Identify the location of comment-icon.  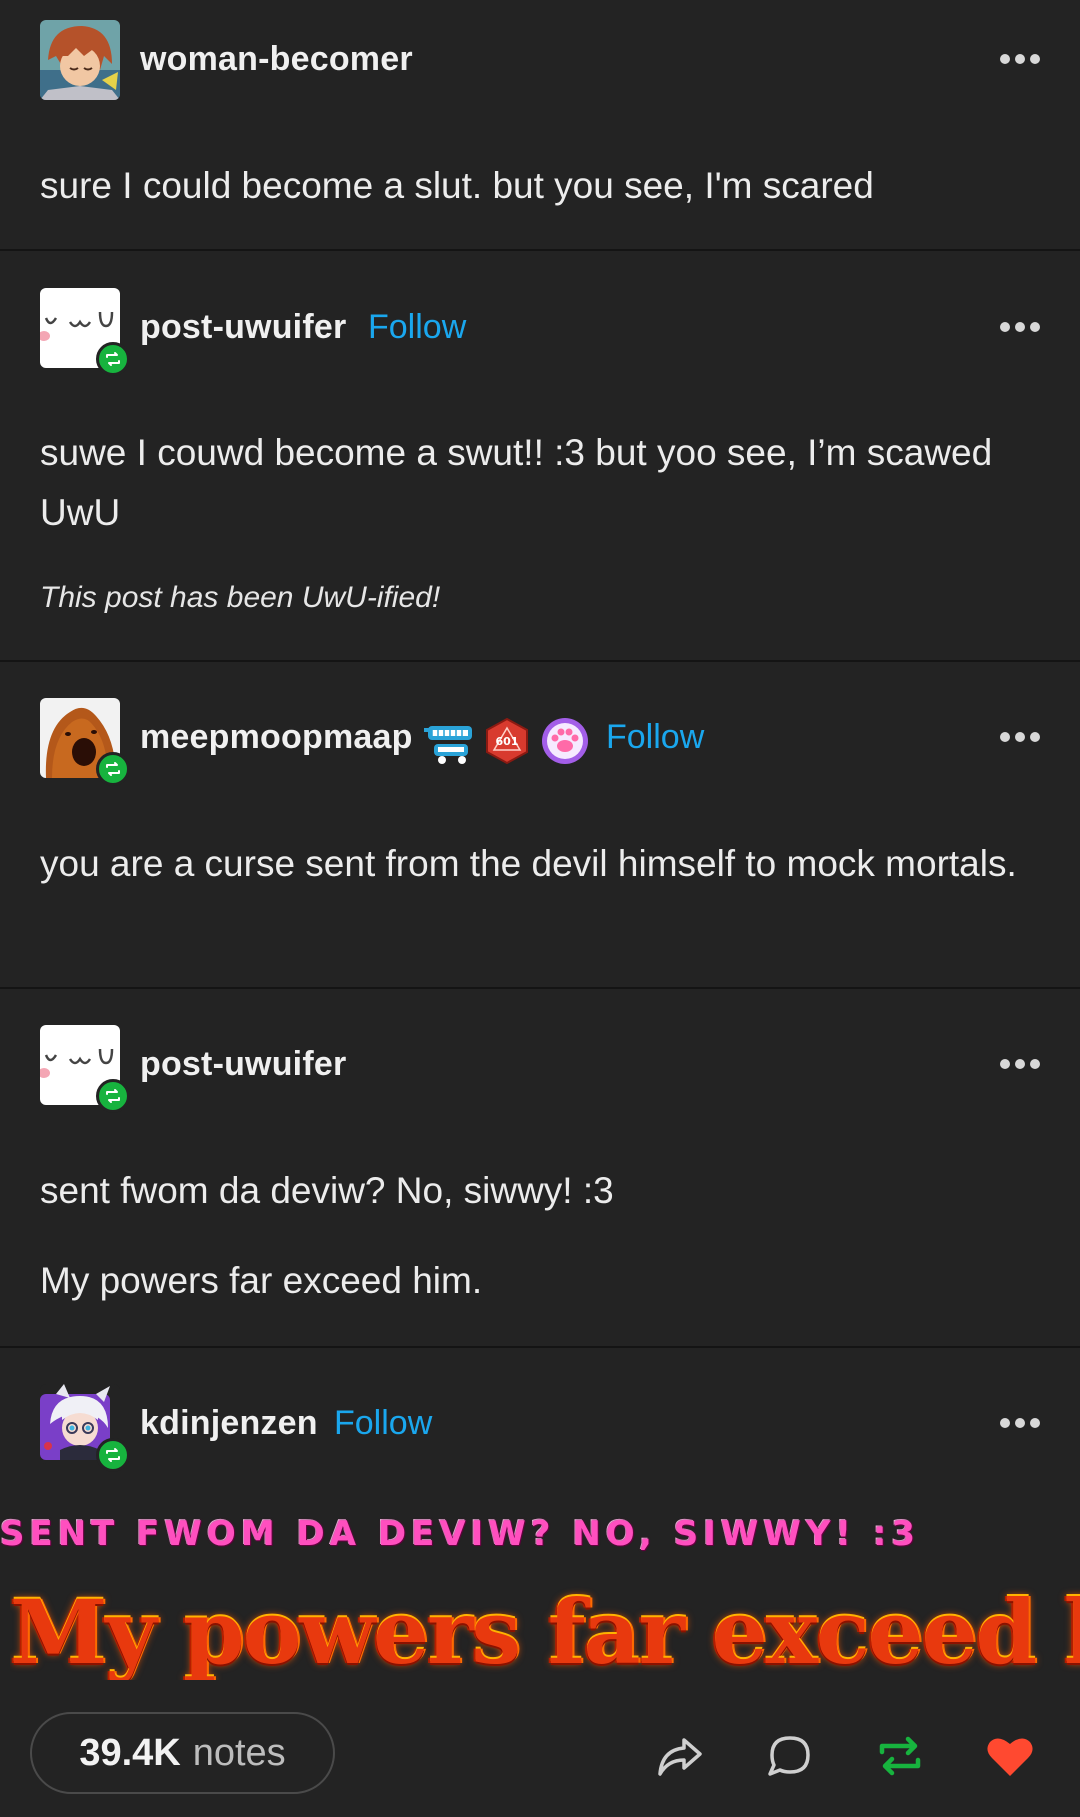
(790, 1756).